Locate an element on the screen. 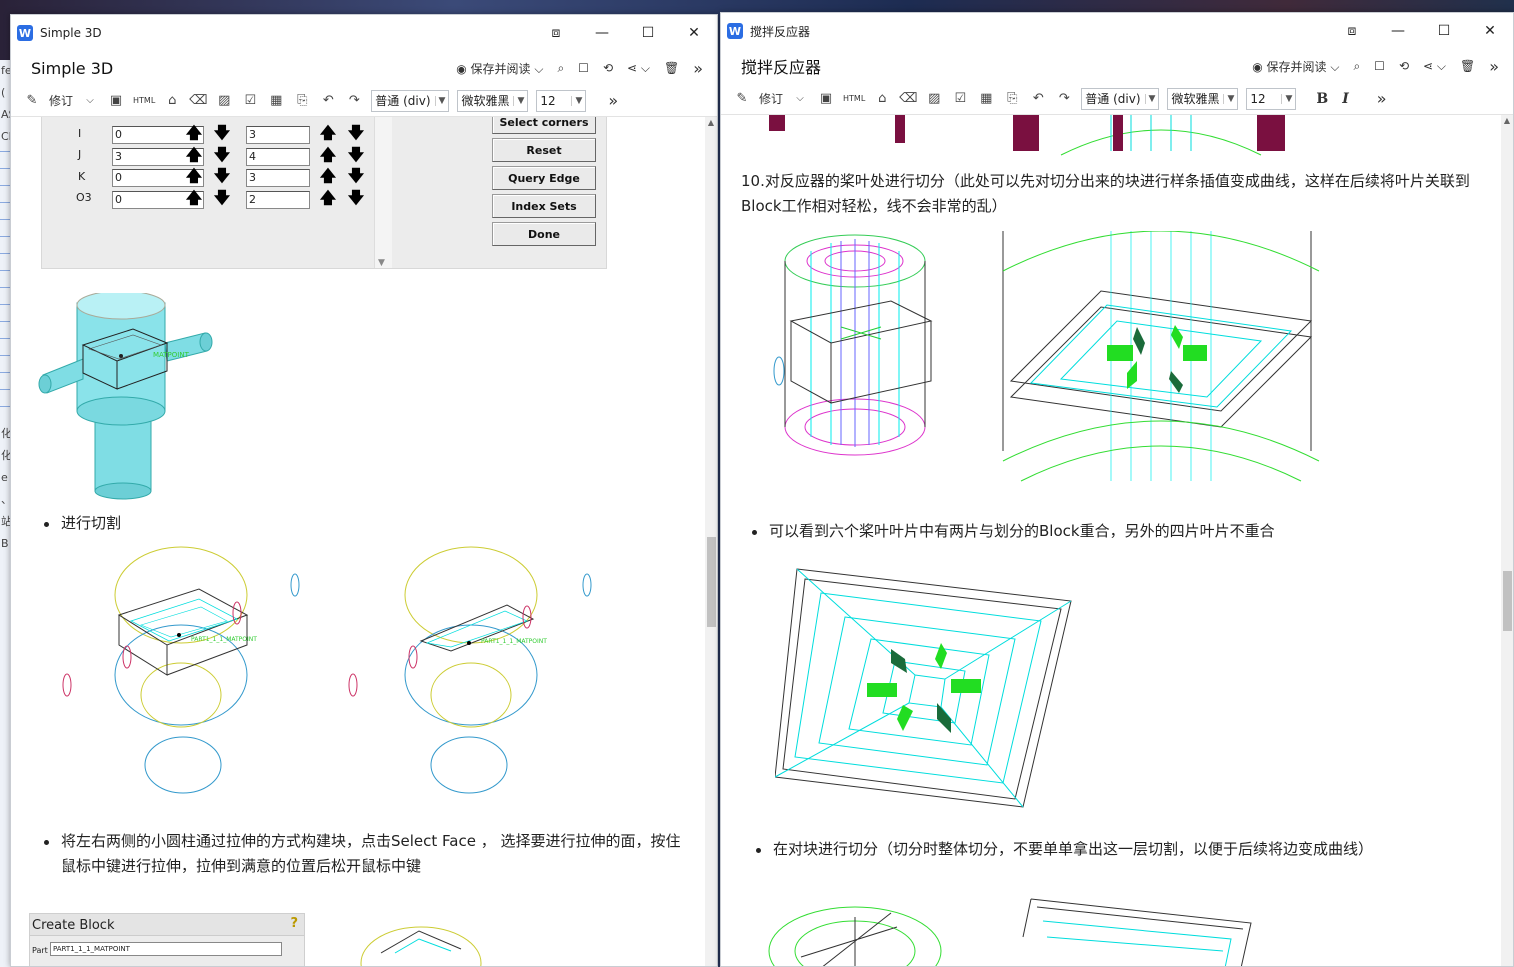 This screenshot has height=967, width=1514. index-to-field: 3 is located at coordinates (278, 178).